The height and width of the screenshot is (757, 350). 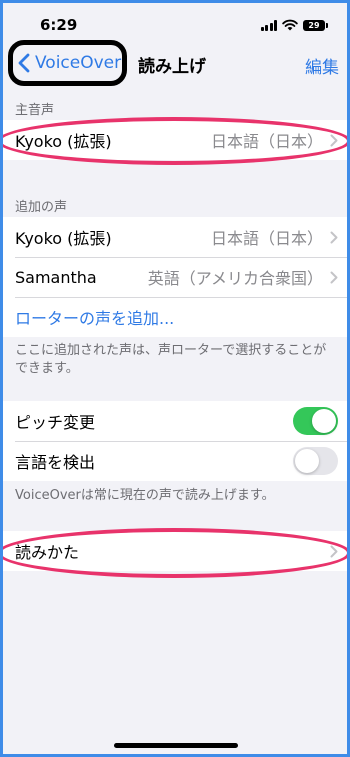 I want to click on signal-icon, so click(x=268, y=25).